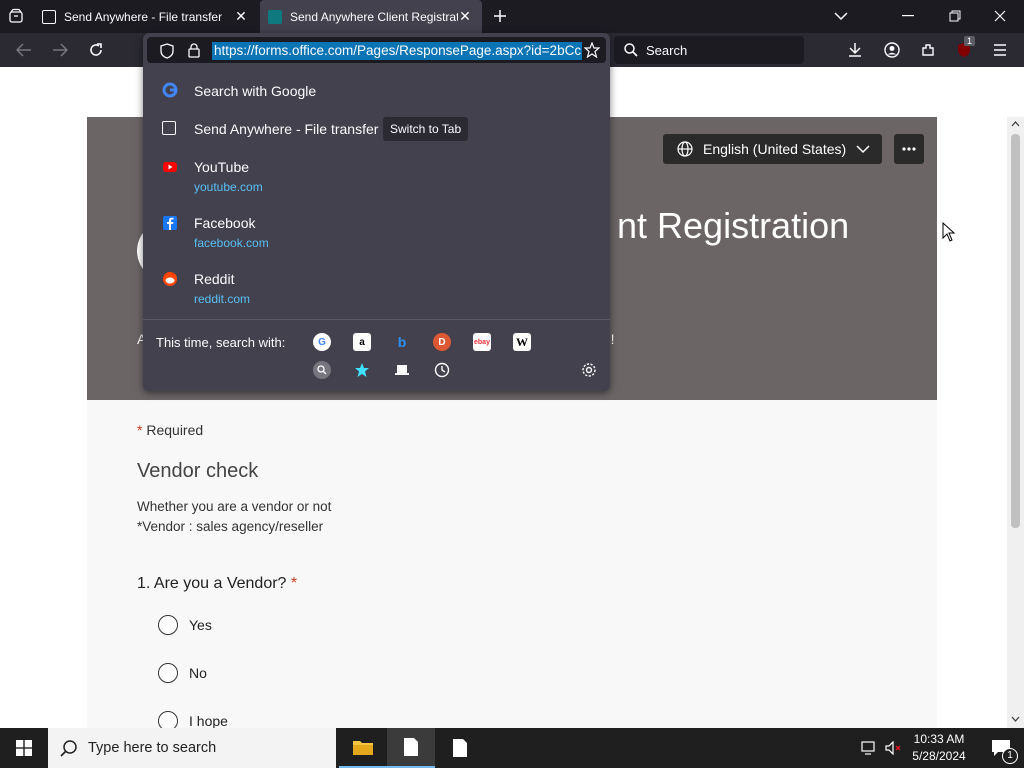 The image size is (1024, 768). What do you see at coordinates (49, 16) in the screenshot?
I see `send-anywhere-favicon-icon` at bounding box center [49, 16].